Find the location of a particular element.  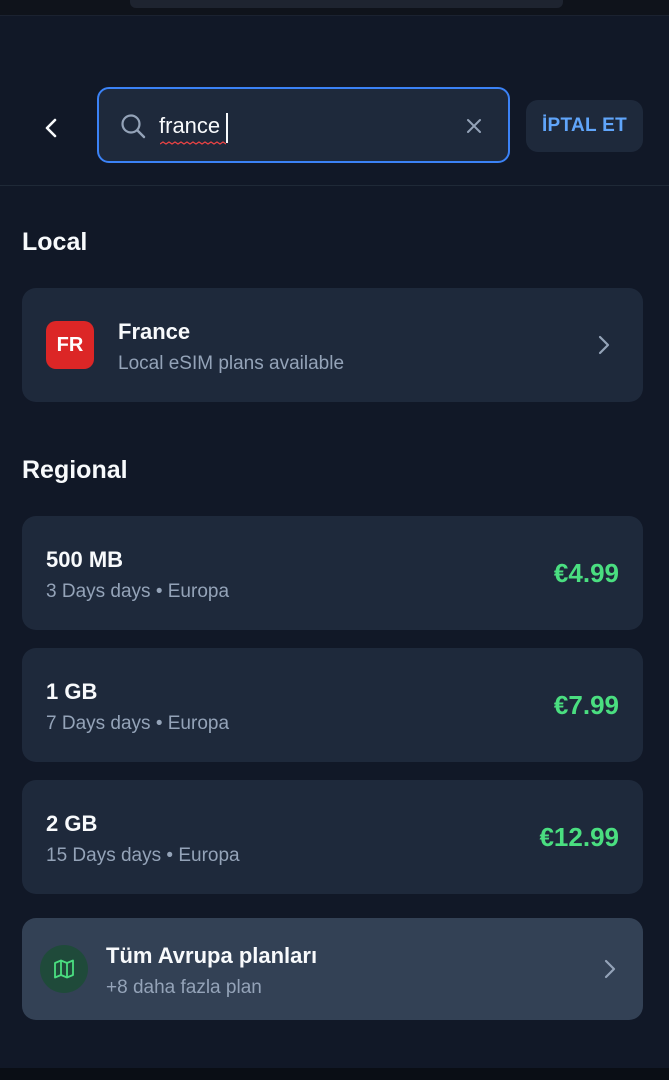

local-section-title: Local is located at coordinates (55, 242).